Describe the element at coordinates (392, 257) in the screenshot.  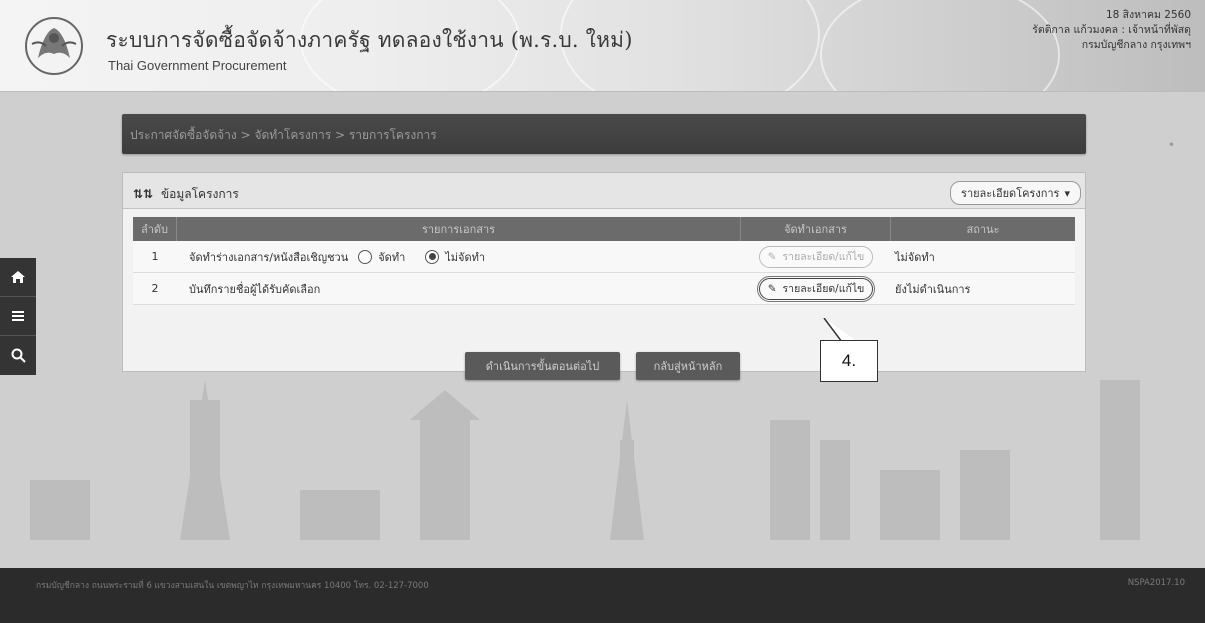
I see `radio-prepare-label: จัดทำ` at that location.